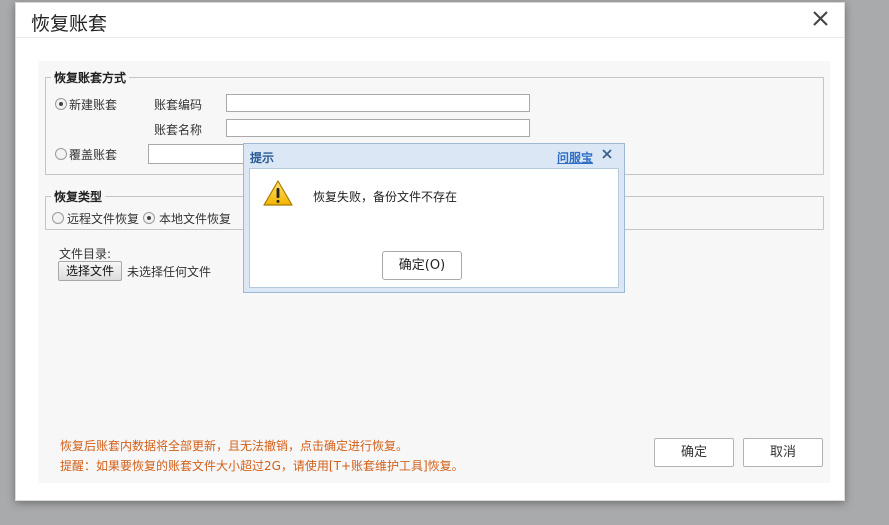 This screenshot has height=525, width=889. Describe the element at coordinates (434, 156) in the screenshot. I see `alert-title-bar: 提示 问服宝` at that location.